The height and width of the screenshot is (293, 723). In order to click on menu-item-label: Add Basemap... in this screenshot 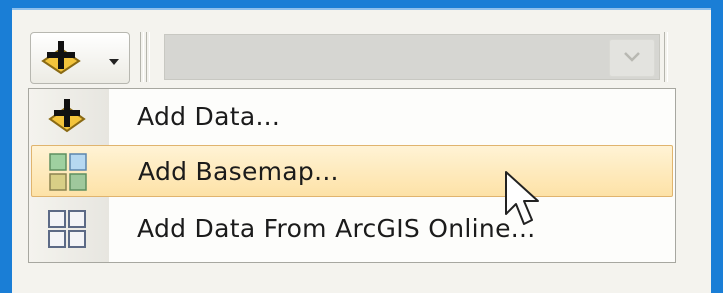, I will do `click(238, 171)`.